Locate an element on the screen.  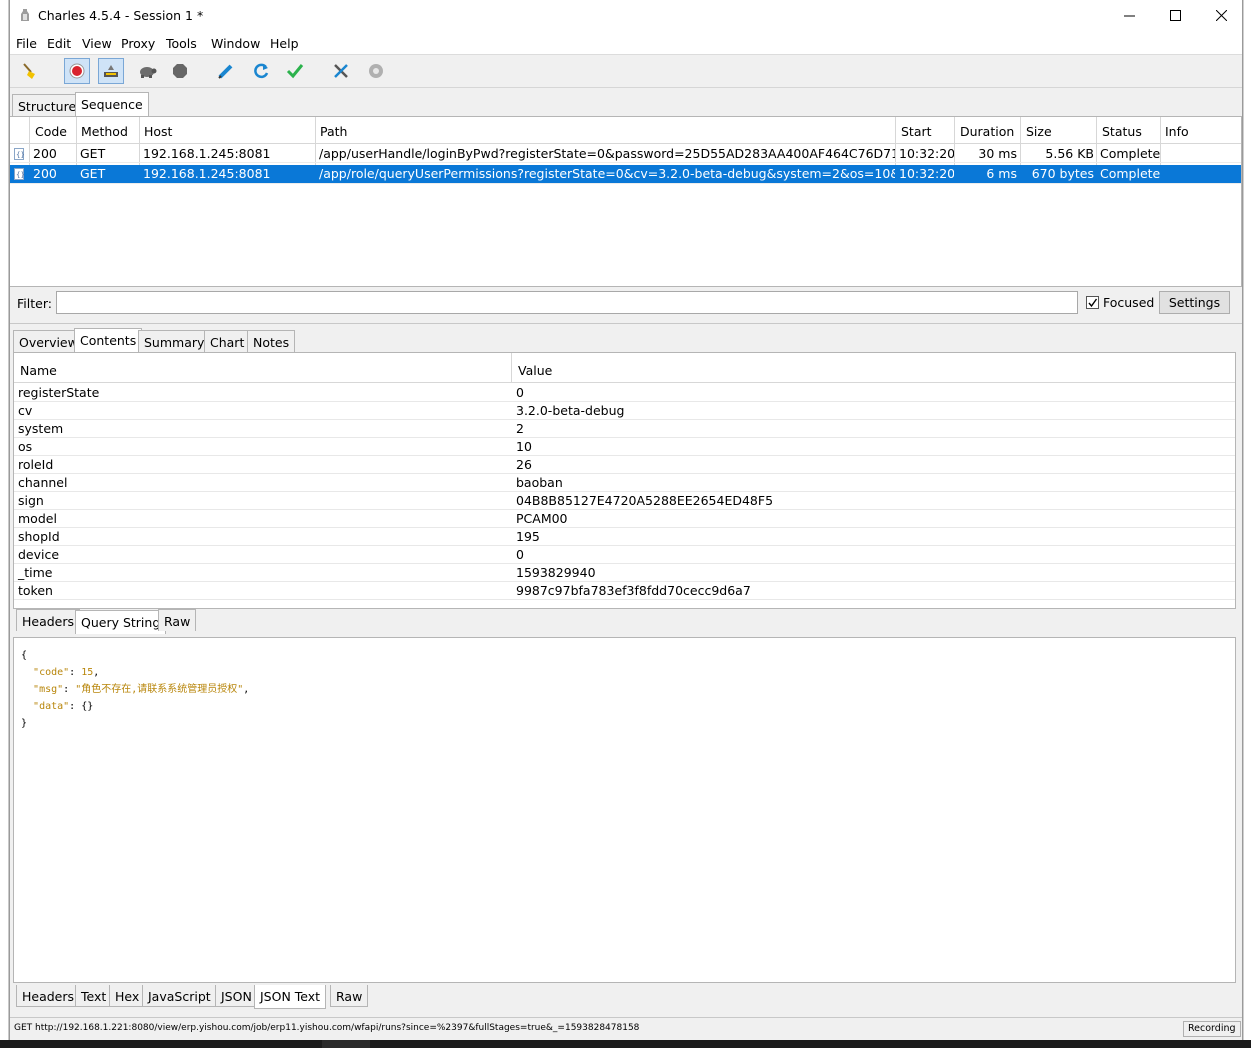
table-row: shopId 195 is located at coordinates (624, 537).